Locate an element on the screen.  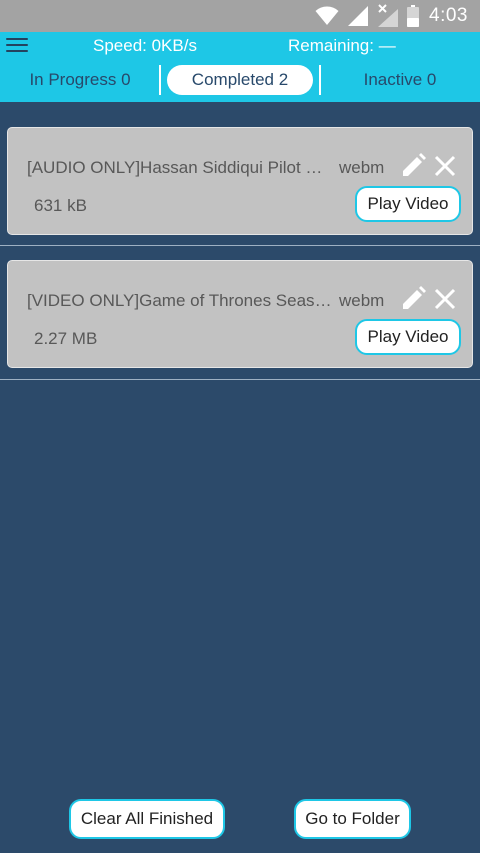
download-title: [VIDEO ONLY]Game of Thrones Season 7 is located at coordinates (179, 300).